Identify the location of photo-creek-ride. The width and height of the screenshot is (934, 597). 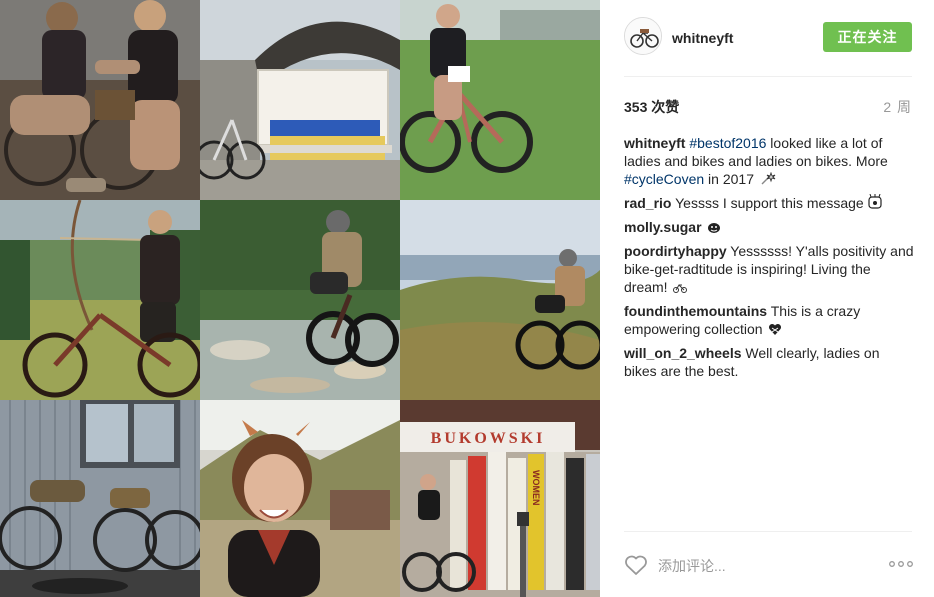
(300, 300).